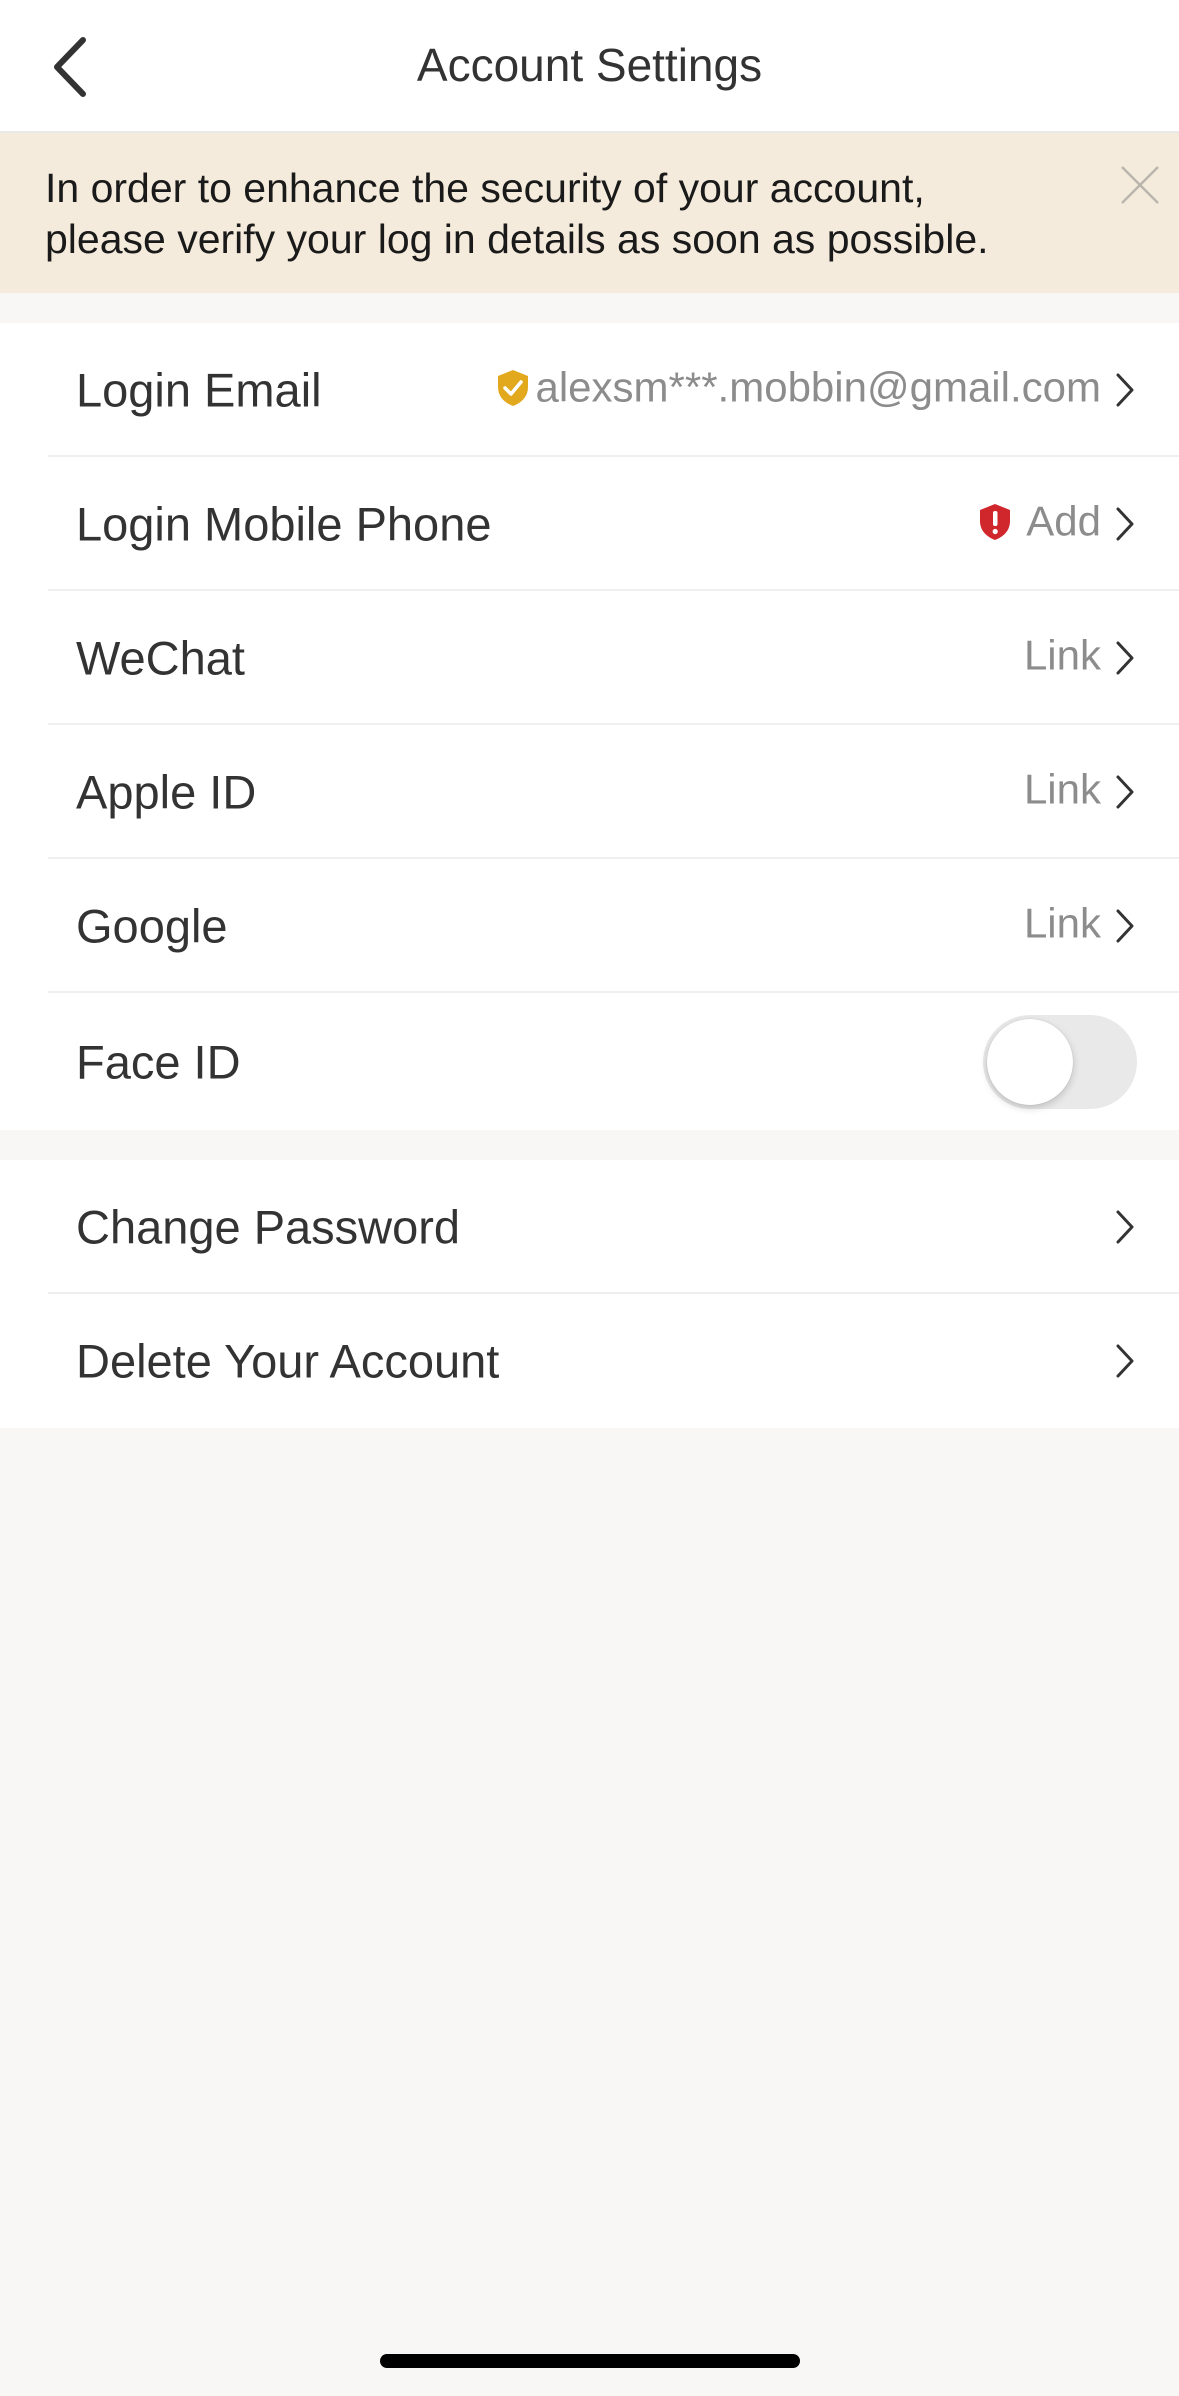 This screenshot has width=1179, height=2396. Describe the element at coordinates (513, 388) in the screenshot. I see `shield-check-icon` at that location.